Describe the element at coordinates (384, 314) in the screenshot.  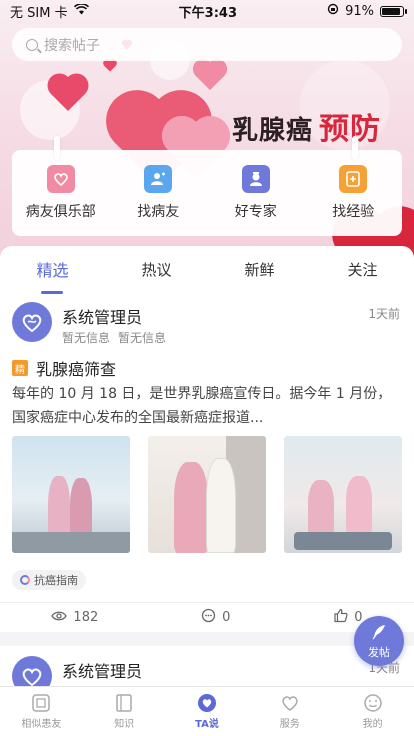
I see `post-time: 1天前` at that location.